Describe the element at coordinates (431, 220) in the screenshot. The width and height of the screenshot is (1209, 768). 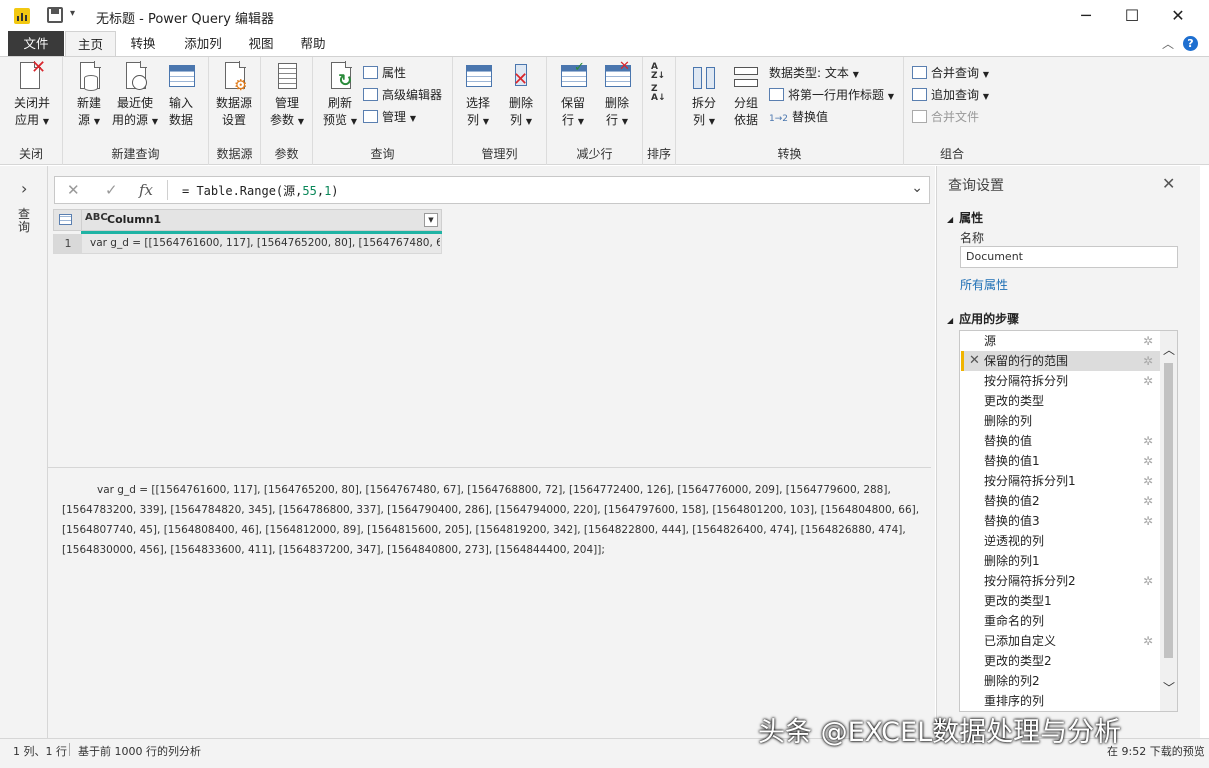
I see `column-filter-icon: ▼` at that location.